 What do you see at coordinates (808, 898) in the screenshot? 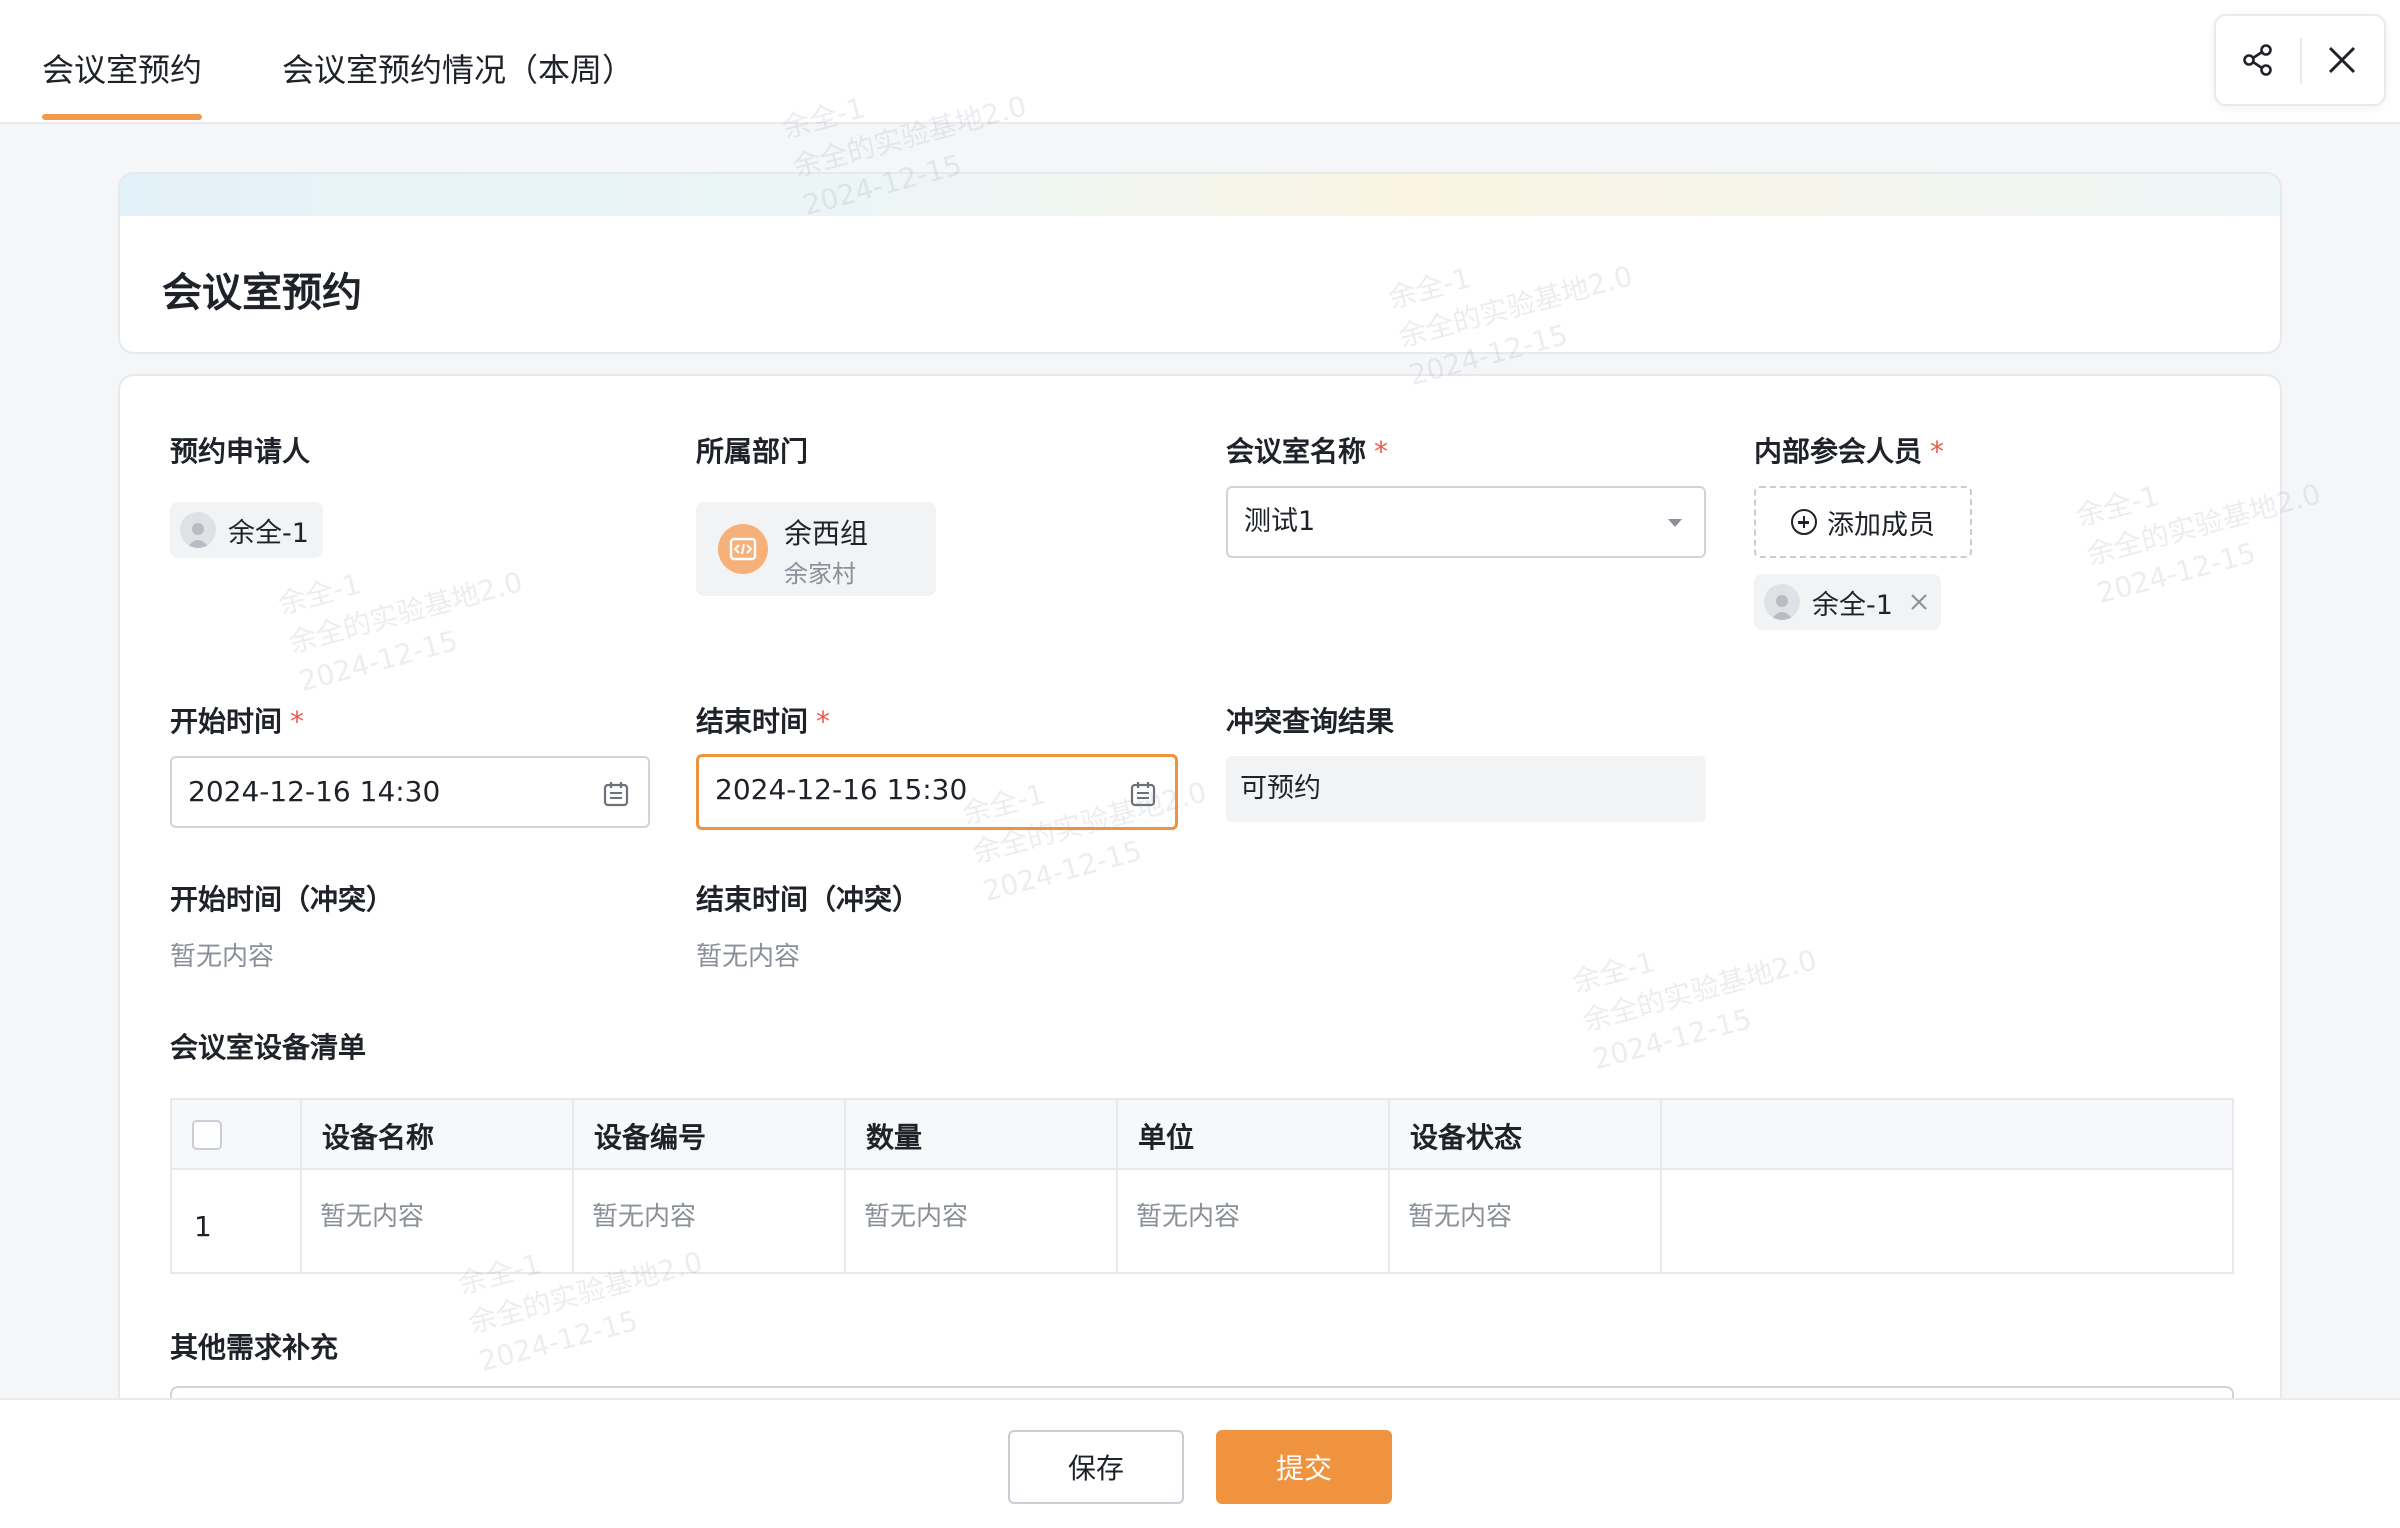
I see `end-conflict-label: 结束时间（冲突）` at bounding box center [808, 898].